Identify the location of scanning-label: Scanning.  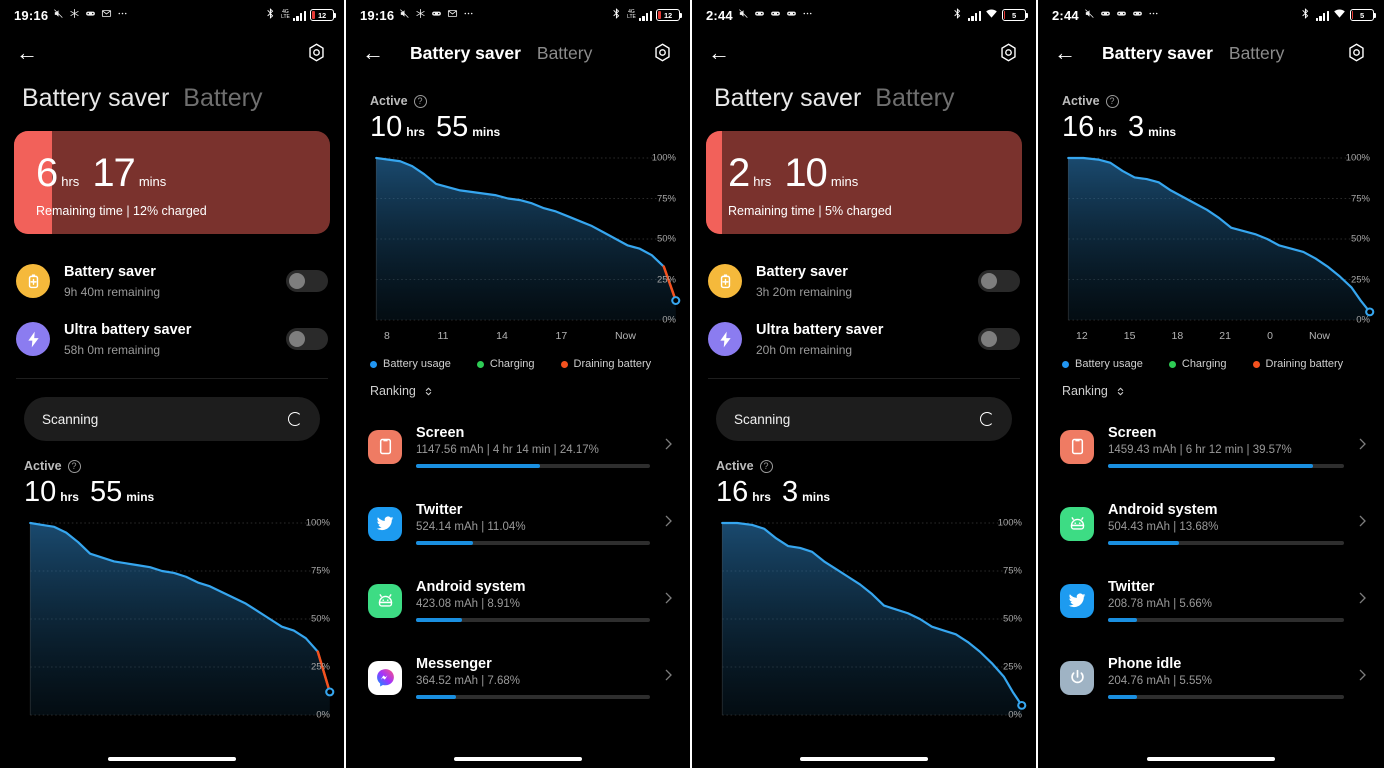
(70, 419).